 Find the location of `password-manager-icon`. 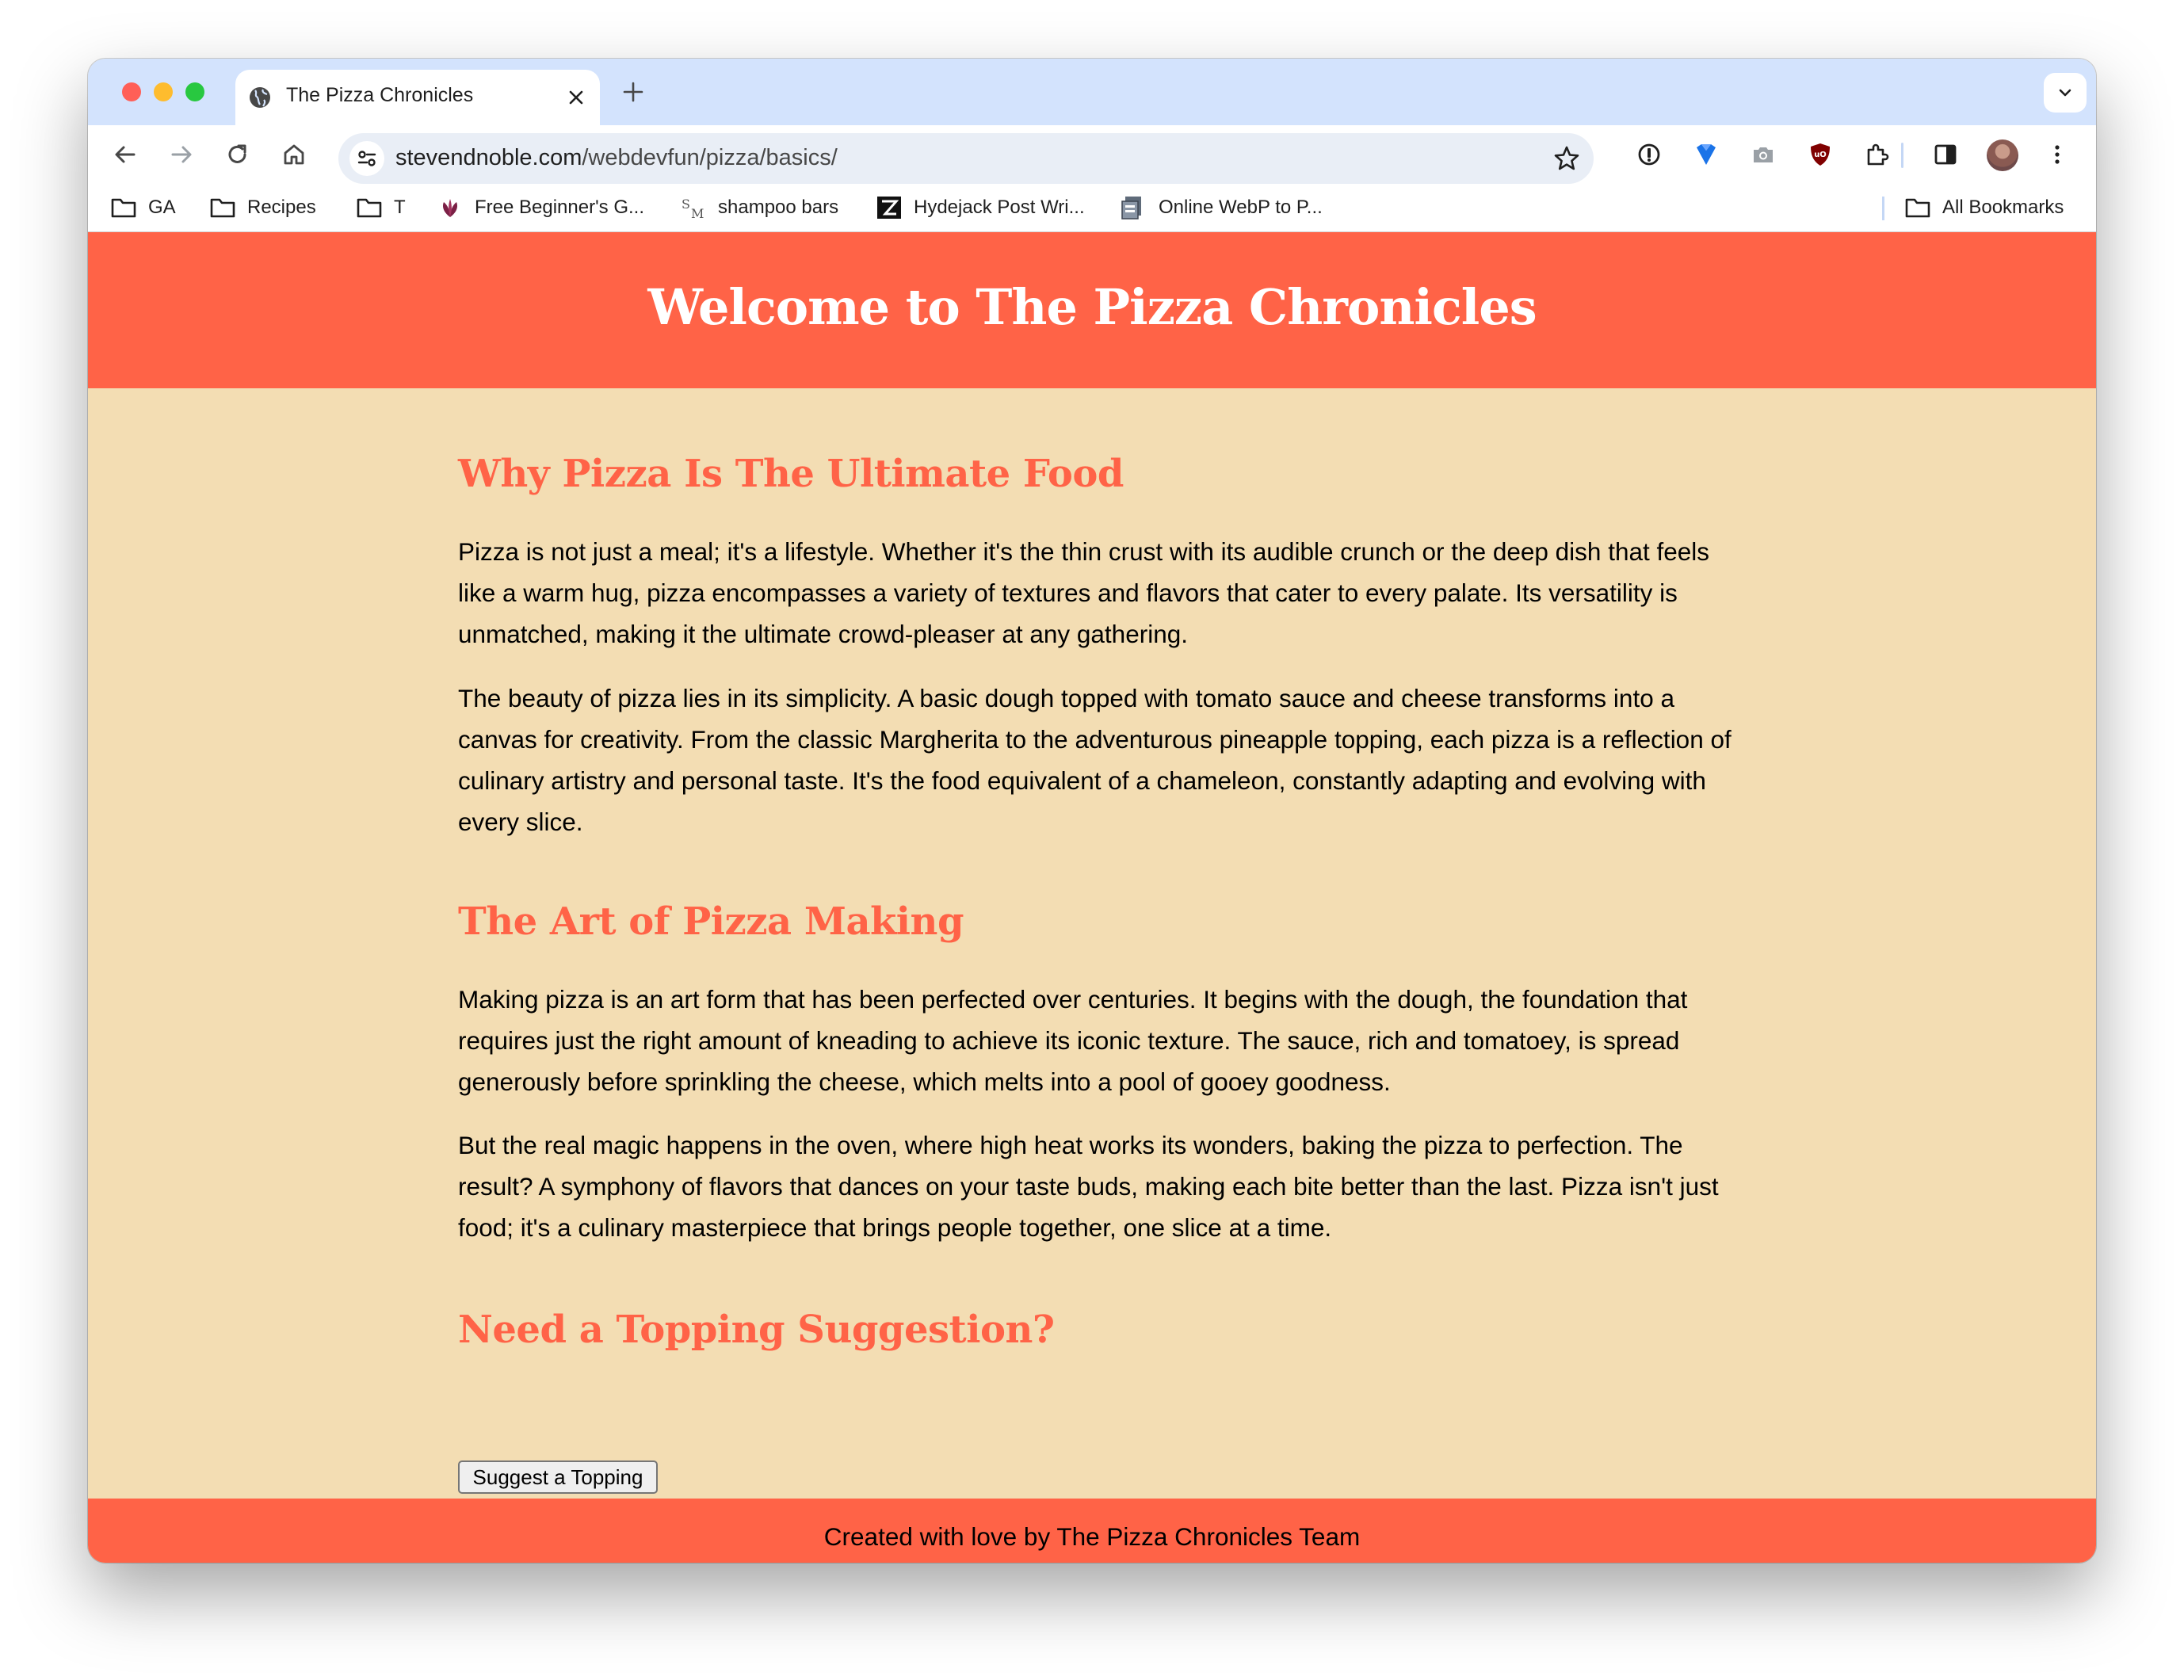

password-manager-icon is located at coordinates (1649, 154).